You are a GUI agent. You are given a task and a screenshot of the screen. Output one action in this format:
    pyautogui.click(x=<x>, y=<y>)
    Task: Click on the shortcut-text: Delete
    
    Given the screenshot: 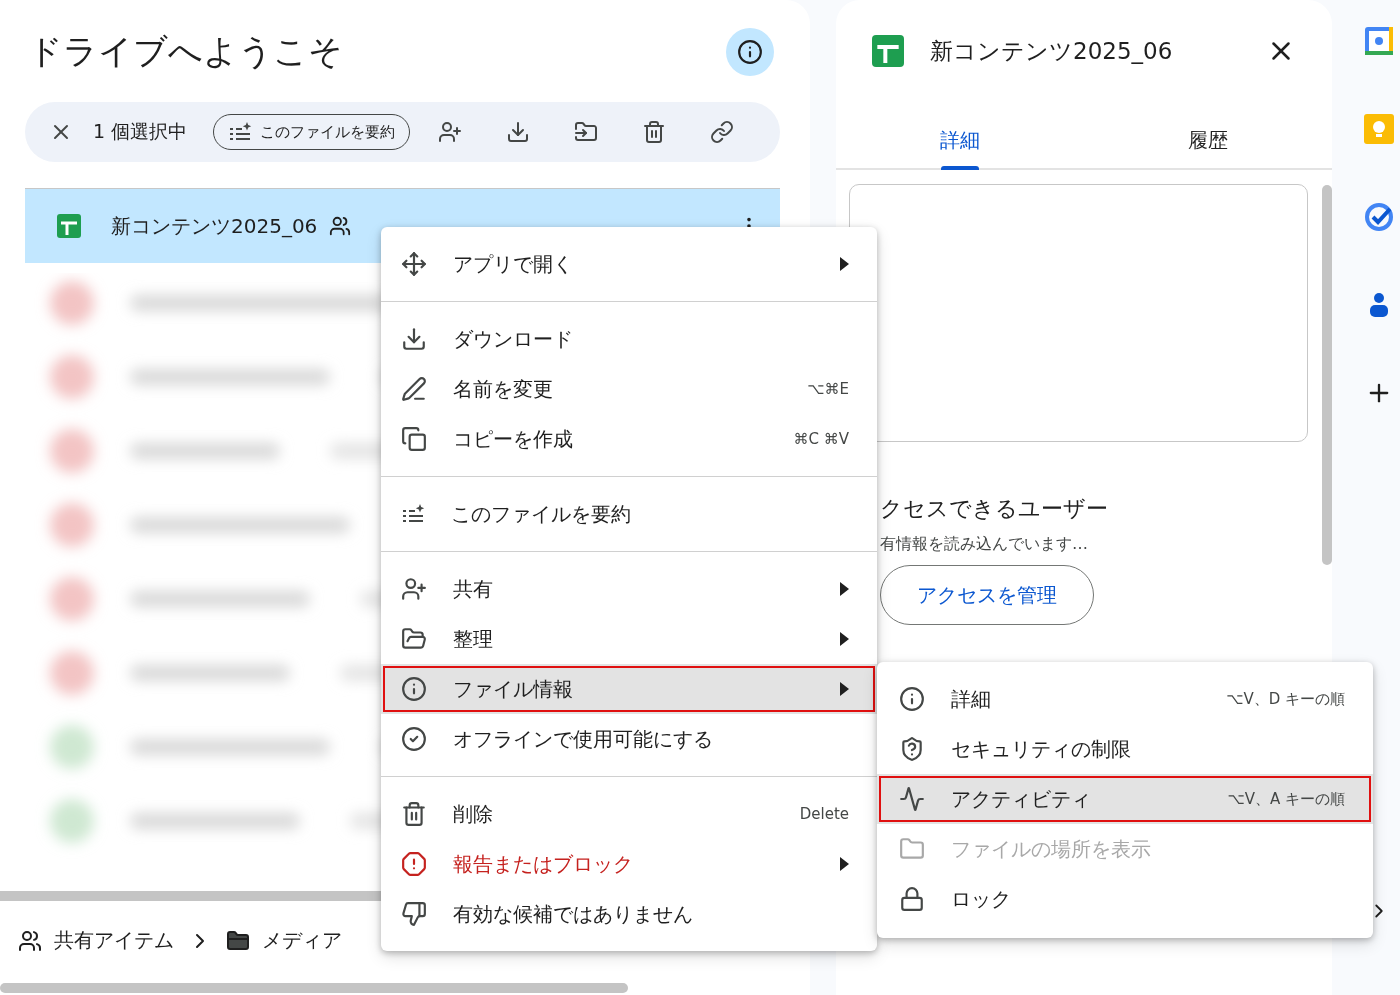 What is the action you would take?
    pyautogui.click(x=824, y=814)
    